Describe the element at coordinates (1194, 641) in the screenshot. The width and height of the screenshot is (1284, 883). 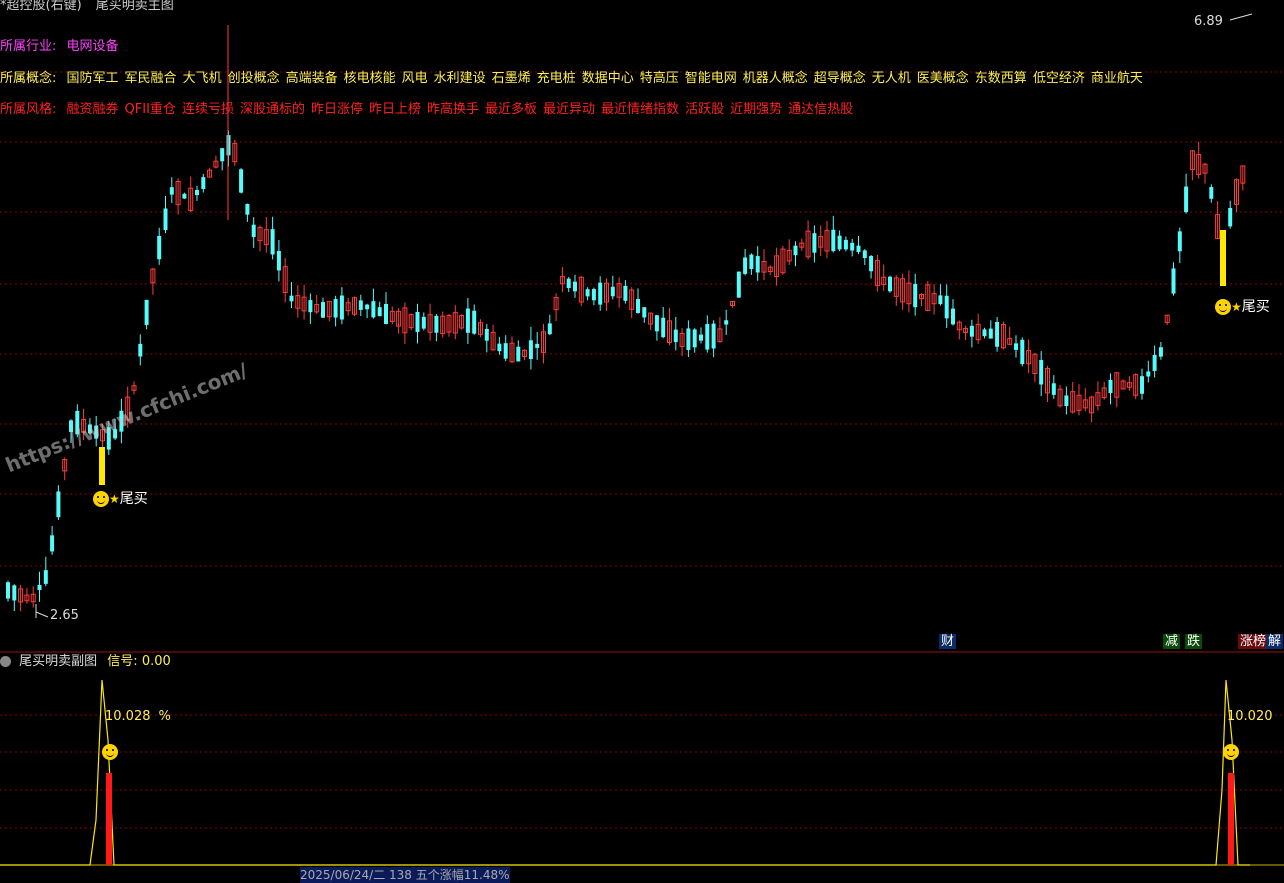
I see `event-tag-drop: 跌` at that location.